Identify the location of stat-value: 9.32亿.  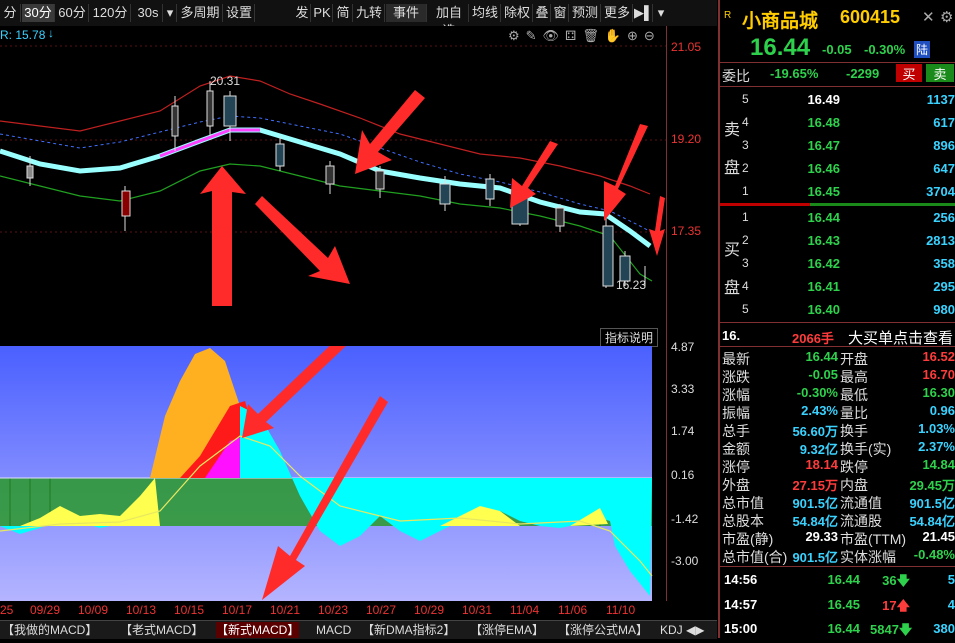
(818, 449).